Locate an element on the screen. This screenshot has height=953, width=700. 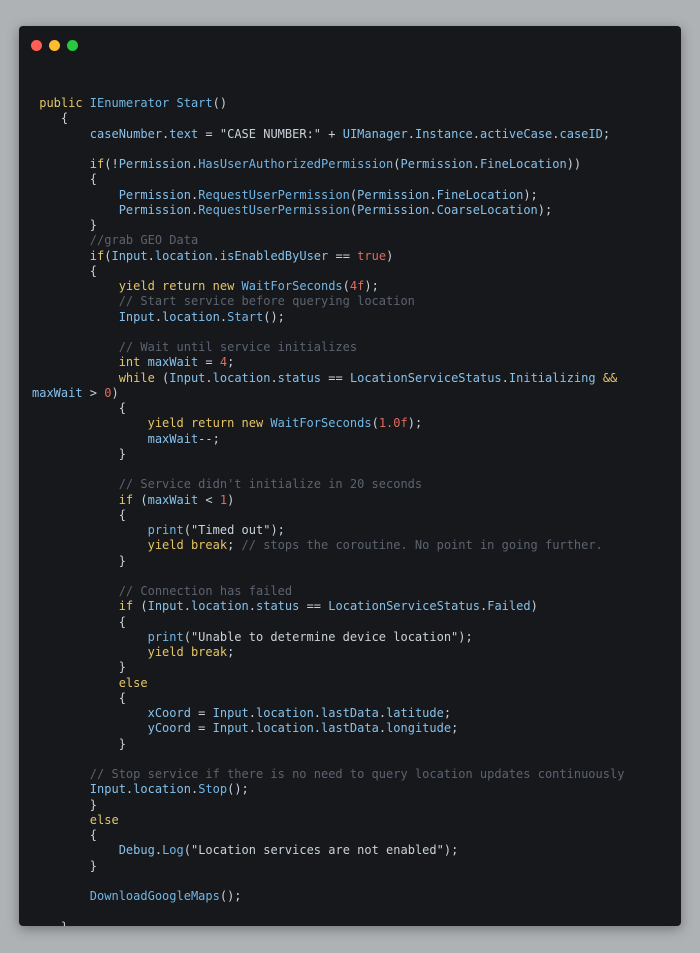
code-line: DownloadGoogleMaps(); is located at coordinates (328, 896).